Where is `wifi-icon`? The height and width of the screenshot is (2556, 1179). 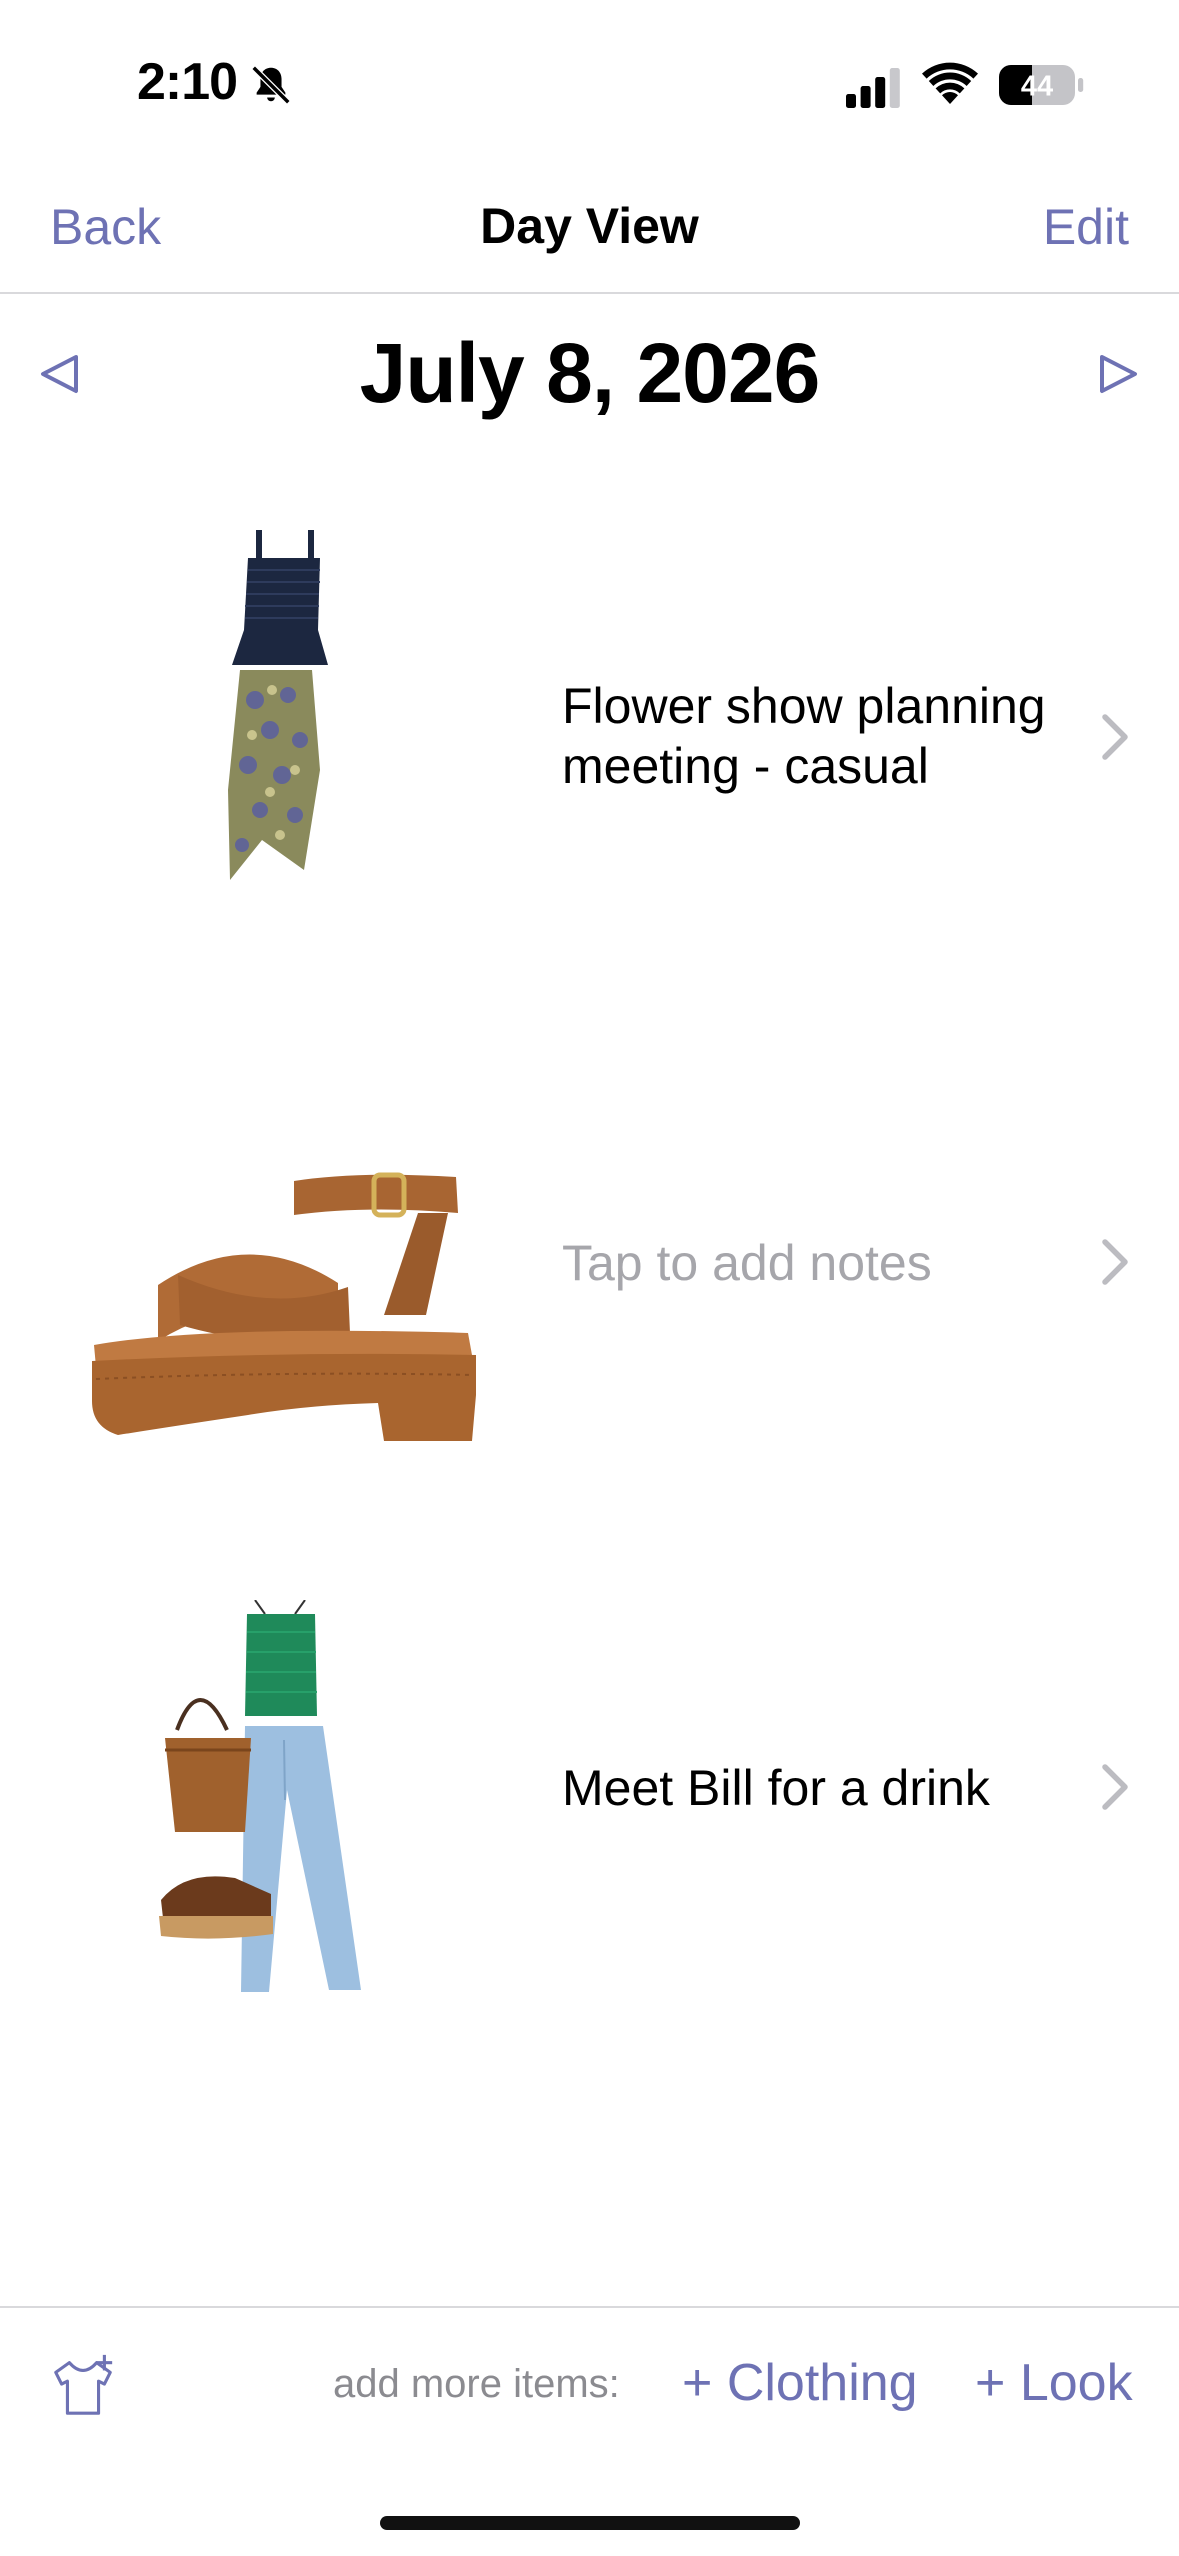
wifi-icon is located at coordinates (950, 83).